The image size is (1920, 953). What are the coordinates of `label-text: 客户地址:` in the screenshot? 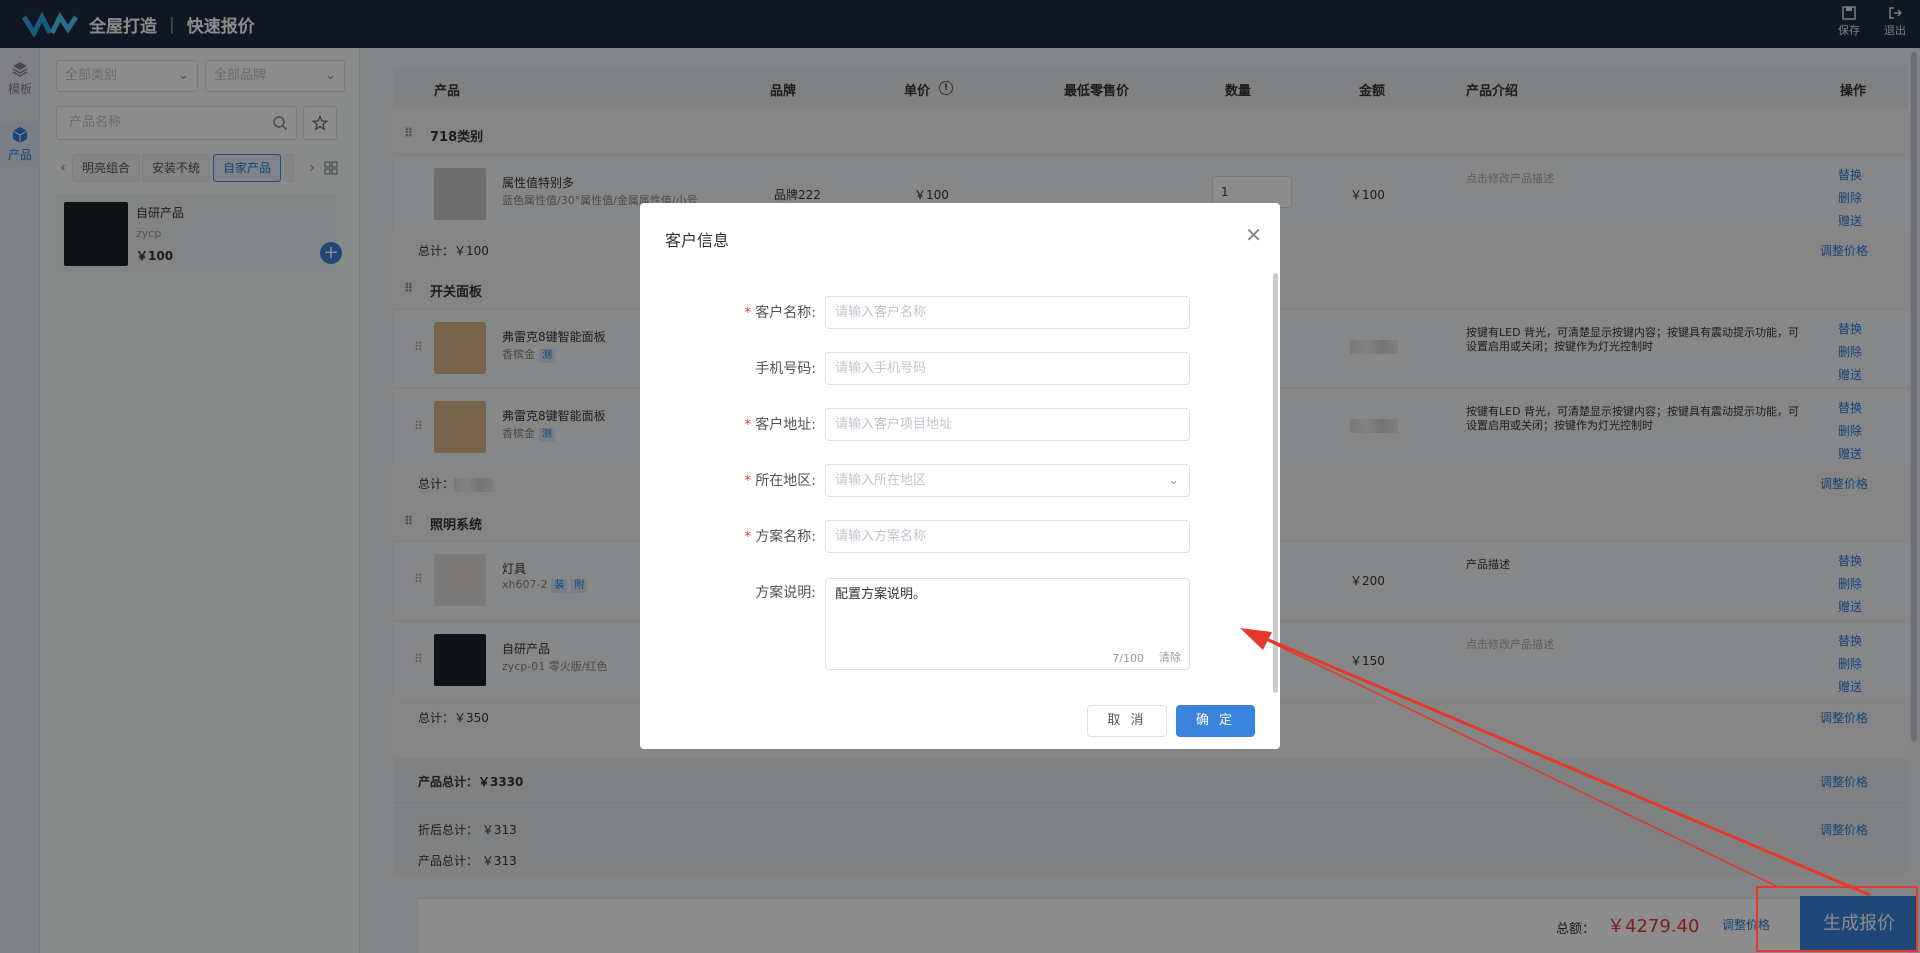 It's located at (785, 425).